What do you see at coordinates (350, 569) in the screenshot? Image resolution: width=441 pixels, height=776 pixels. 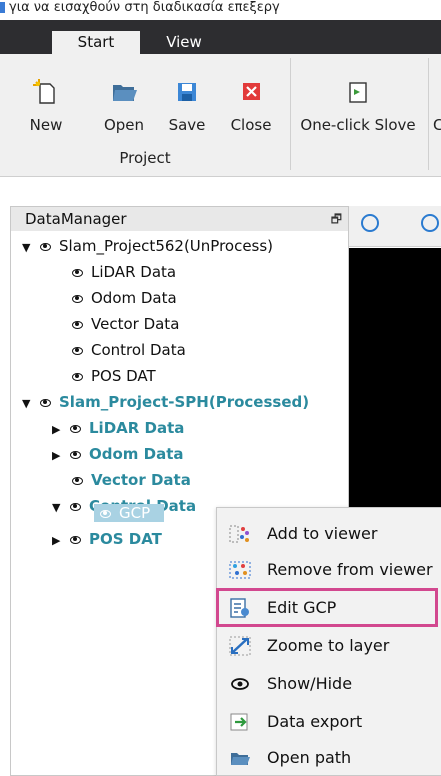 I see `menu-item-label: Remove from viewer` at bounding box center [350, 569].